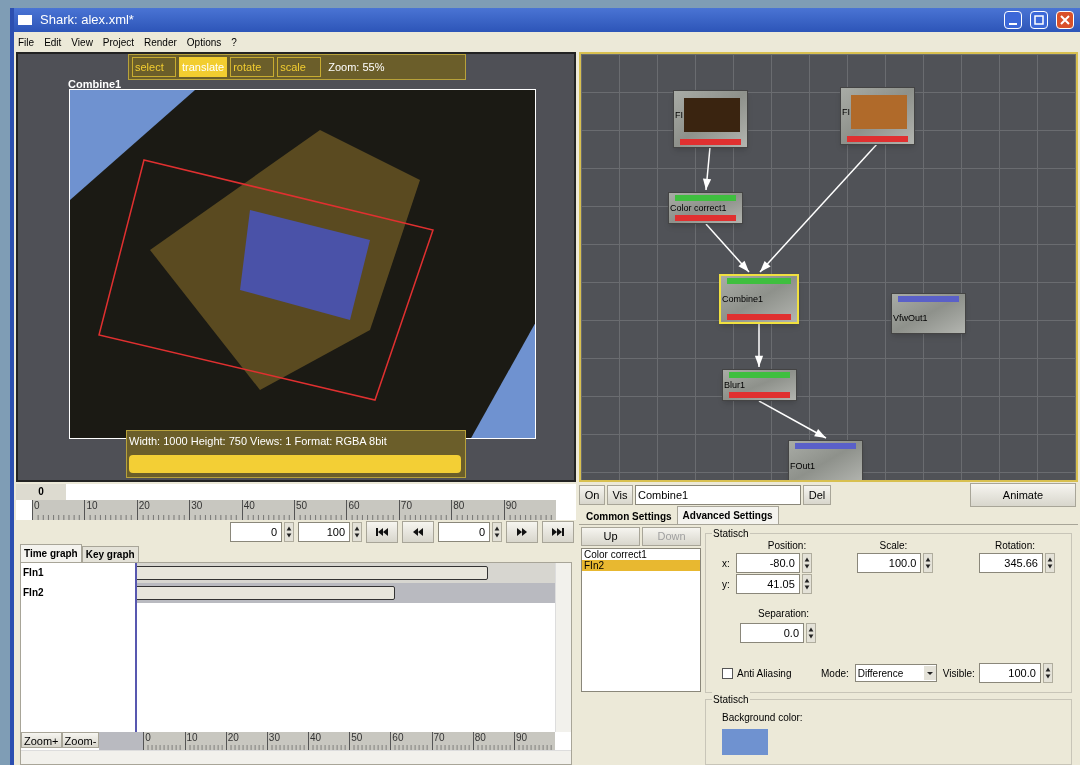 This screenshot has height=765, width=1080. I want to click on menu-item: Render, so click(160, 42).